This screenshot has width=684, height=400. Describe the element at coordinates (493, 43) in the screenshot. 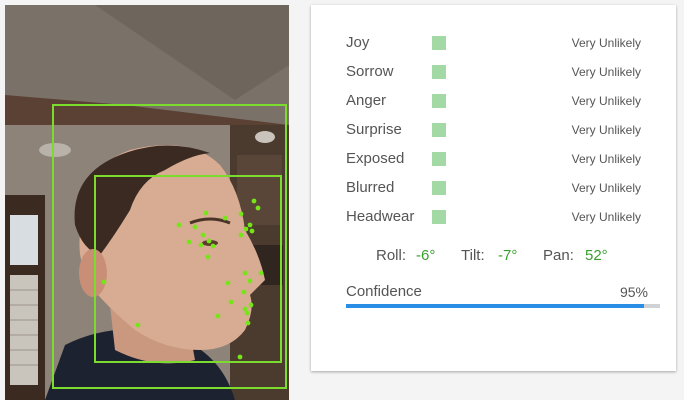

I see `likelihood-row-joy: Joy Very Unlikely` at that location.